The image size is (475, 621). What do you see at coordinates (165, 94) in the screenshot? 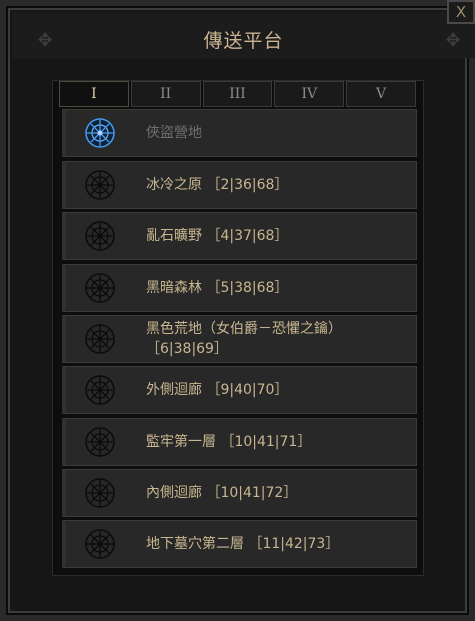
I see `tab-act-2: II` at bounding box center [165, 94].